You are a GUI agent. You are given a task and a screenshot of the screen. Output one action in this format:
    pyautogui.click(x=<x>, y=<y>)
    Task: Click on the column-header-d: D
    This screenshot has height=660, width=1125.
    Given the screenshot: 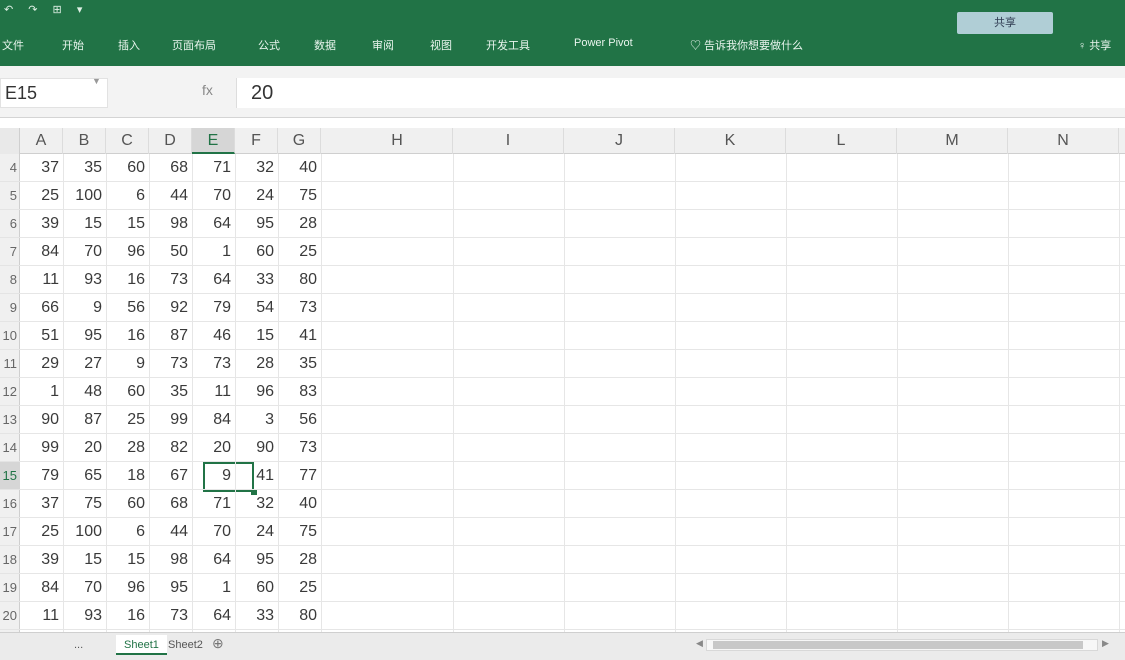 What is the action you would take?
    pyautogui.click(x=170, y=141)
    